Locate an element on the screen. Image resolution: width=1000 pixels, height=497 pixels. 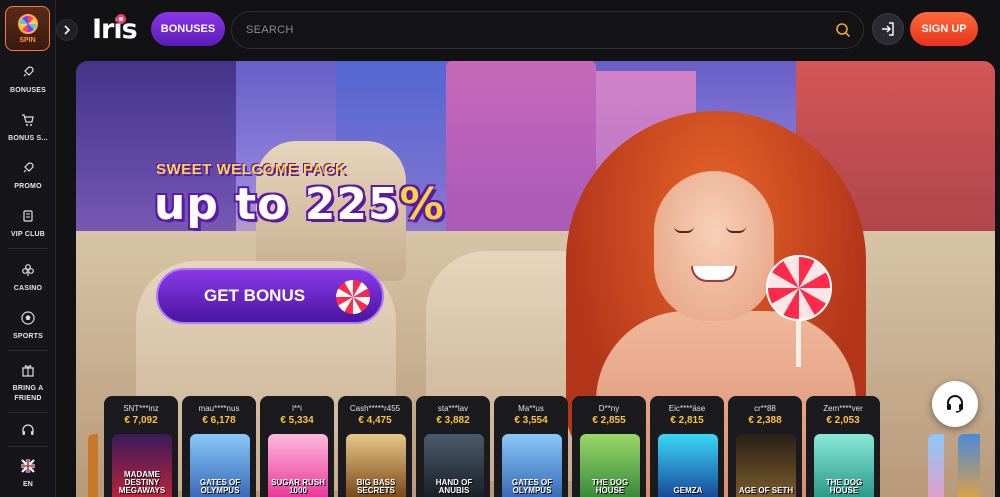
game-thumbnail: GEMZA is located at coordinates (688, 465).